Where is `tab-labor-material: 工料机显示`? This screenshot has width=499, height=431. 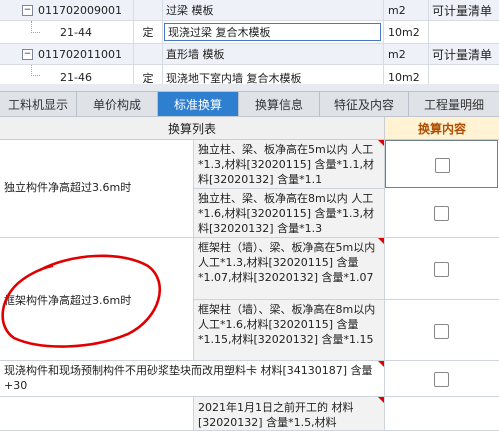
tab-labor-material: 工料机显示 is located at coordinates (38, 104).